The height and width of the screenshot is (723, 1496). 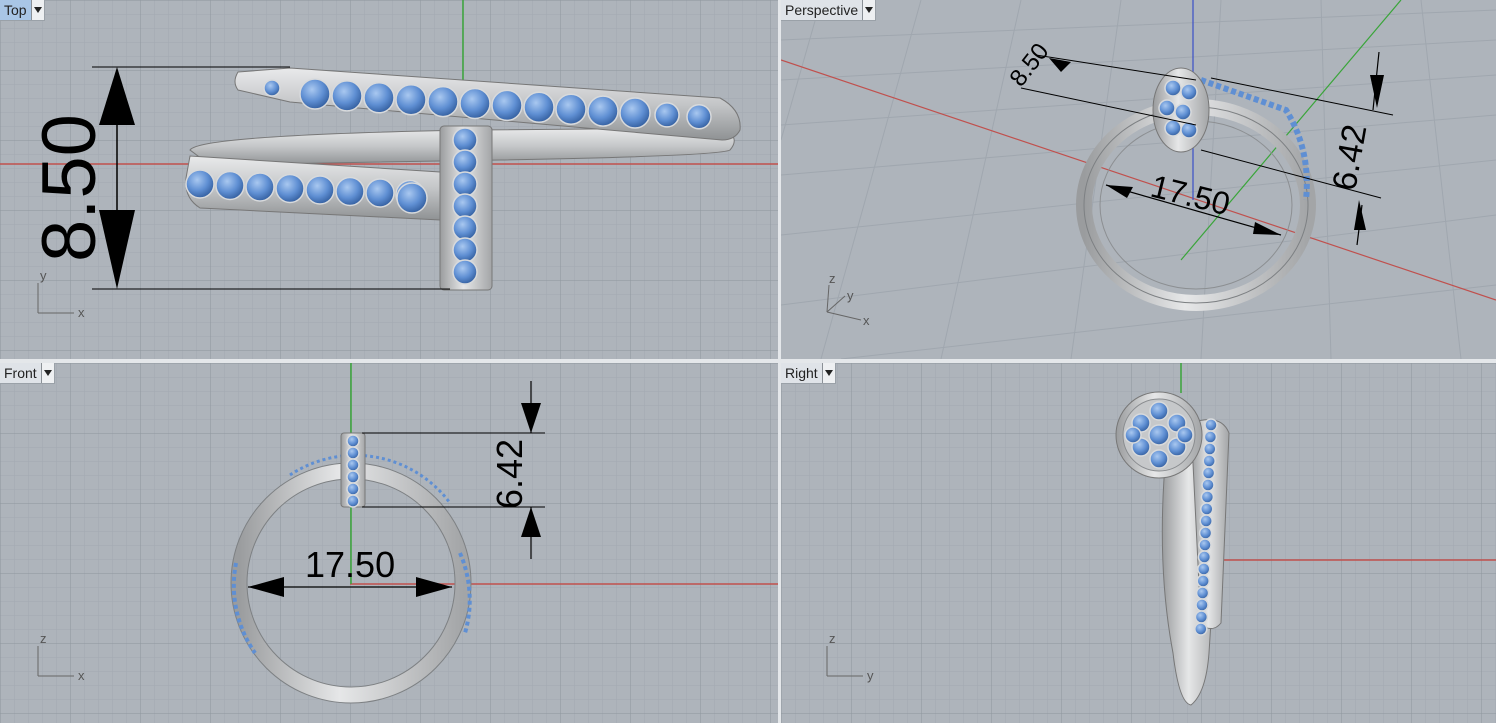 I want to click on viewport-label-top: Top, so click(x=22, y=10).